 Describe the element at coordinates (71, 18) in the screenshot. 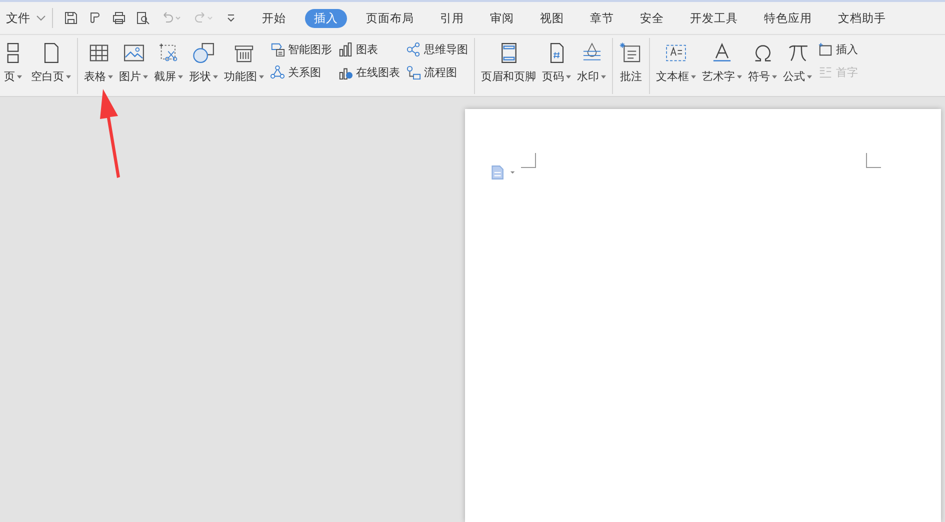

I see `save-icon` at that location.